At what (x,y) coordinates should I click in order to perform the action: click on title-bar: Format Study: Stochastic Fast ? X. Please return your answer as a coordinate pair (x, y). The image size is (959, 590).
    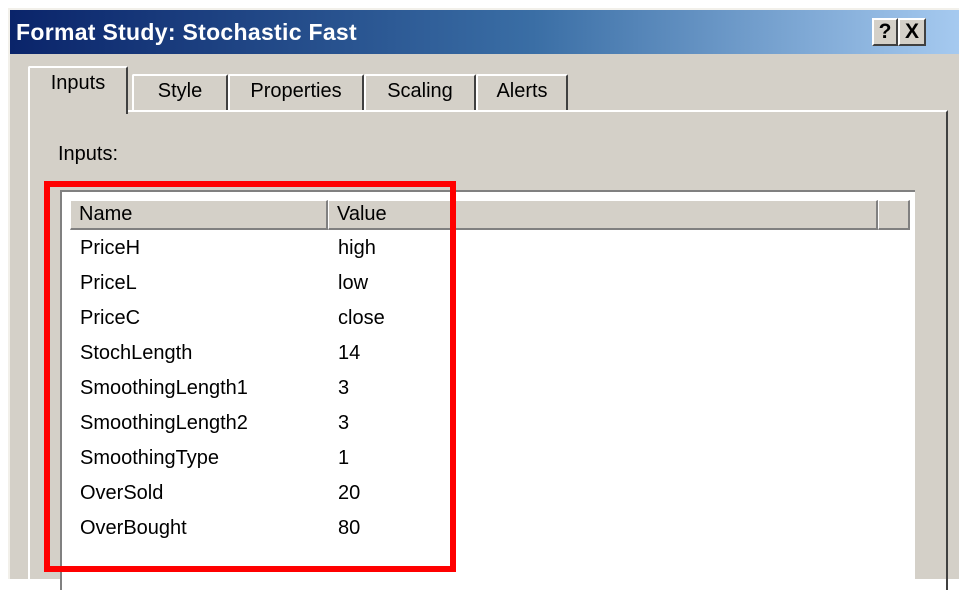
    Looking at the image, I should click on (484, 32).